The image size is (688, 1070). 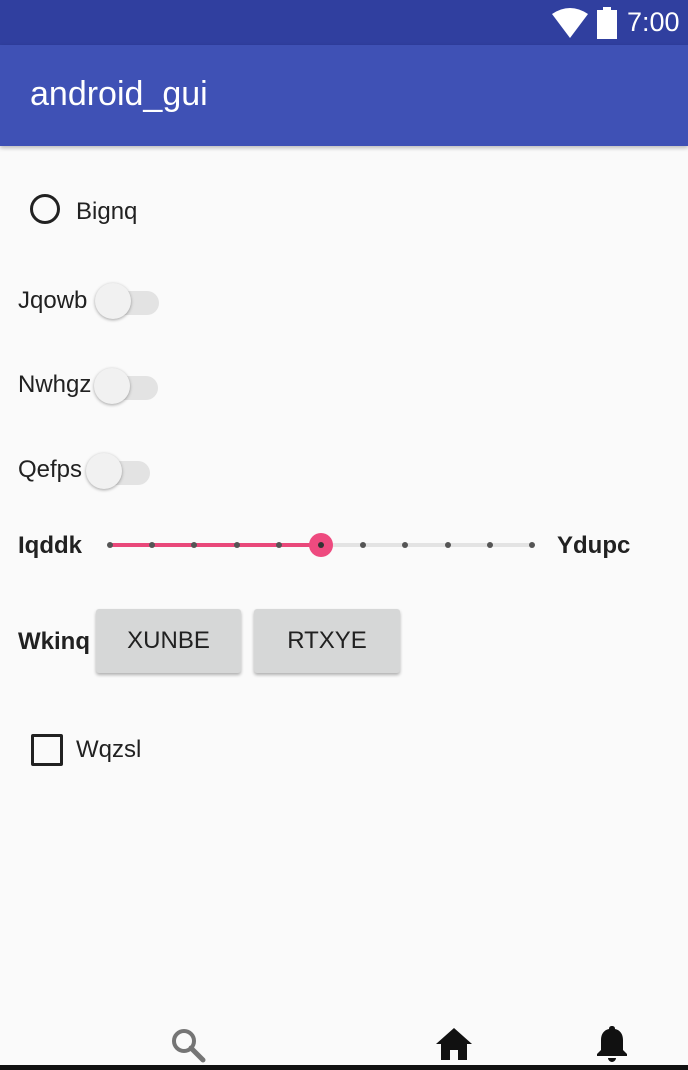 What do you see at coordinates (612, 1044) in the screenshot?
I see `bell-icon` at bounding box center [612, 1044].